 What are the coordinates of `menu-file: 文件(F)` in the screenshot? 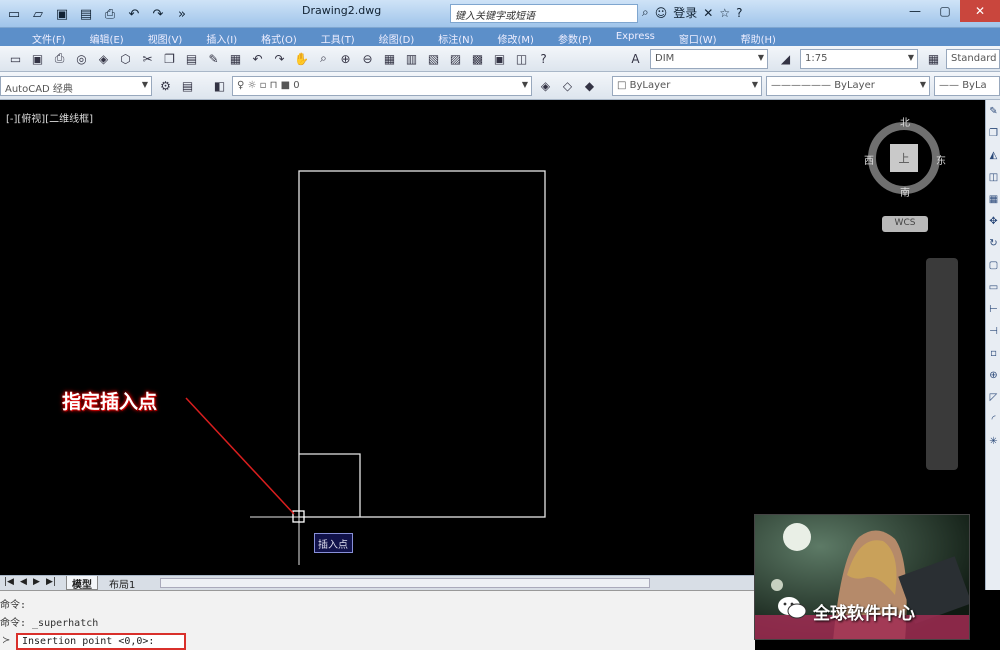 It's located at (49, 37).